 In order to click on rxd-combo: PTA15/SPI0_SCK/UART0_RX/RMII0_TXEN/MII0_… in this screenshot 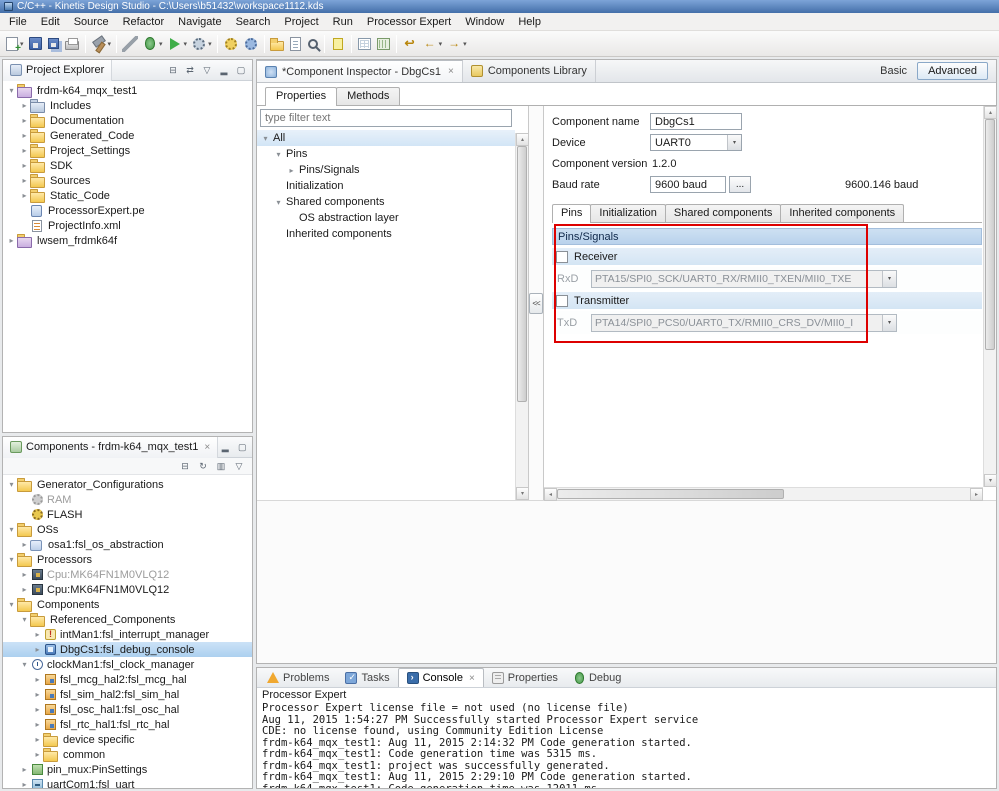, I will do `click(744, 278)`.